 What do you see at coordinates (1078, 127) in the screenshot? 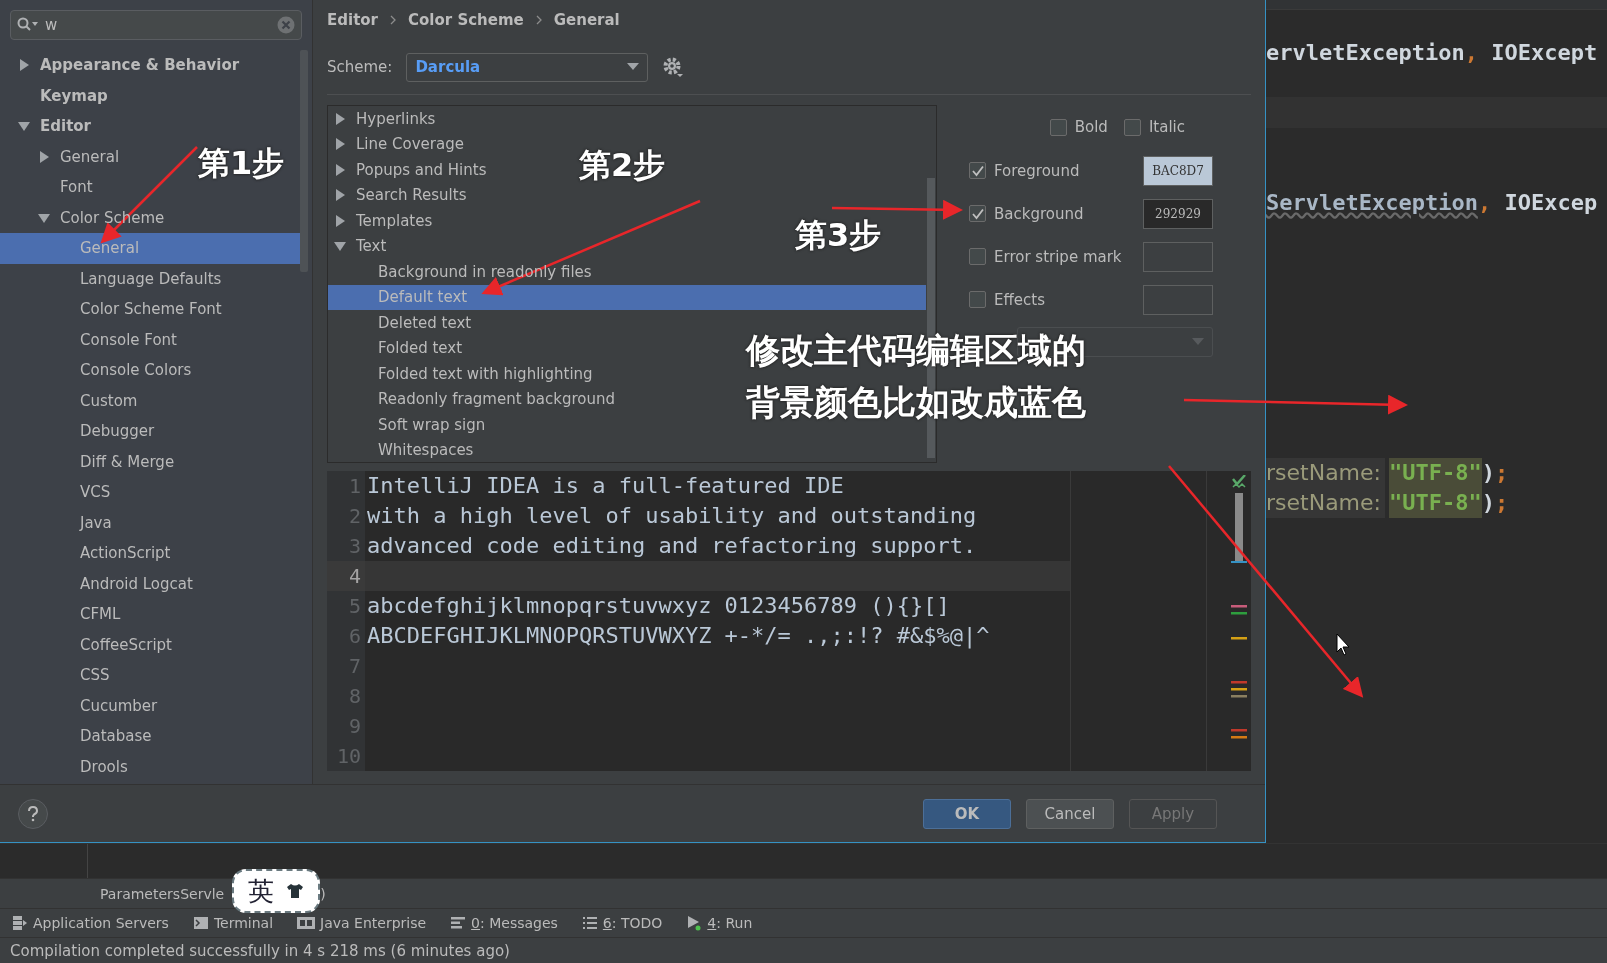
I see `style-checkbox-label: Bold` at bounding box center [1078, 127].